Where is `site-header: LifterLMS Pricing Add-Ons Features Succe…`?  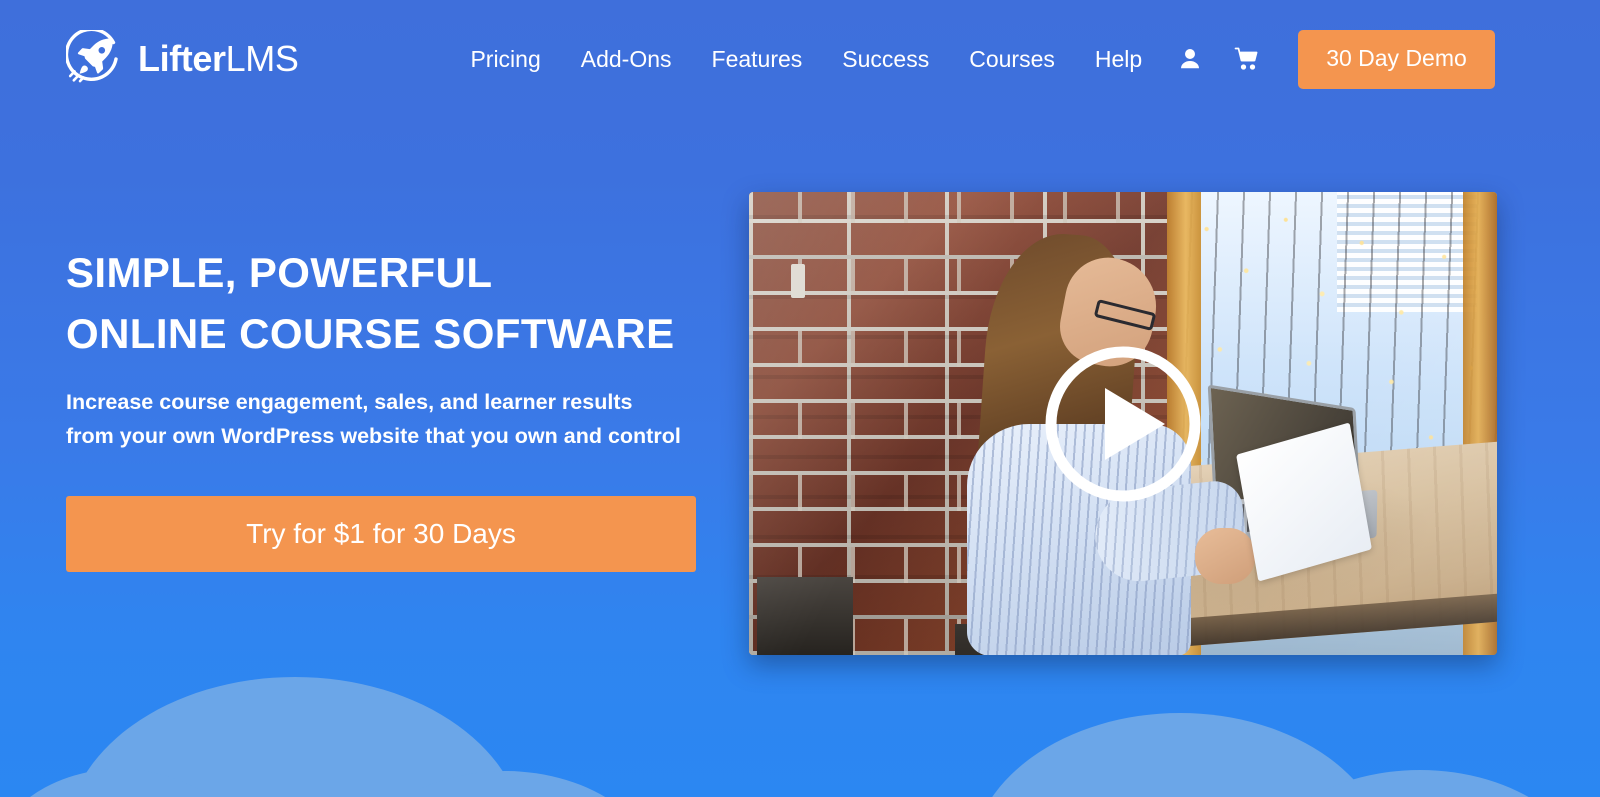
site-header: LifterLMS Pricing Add-Ons Features Succe… is located at coordinates (800, 59).